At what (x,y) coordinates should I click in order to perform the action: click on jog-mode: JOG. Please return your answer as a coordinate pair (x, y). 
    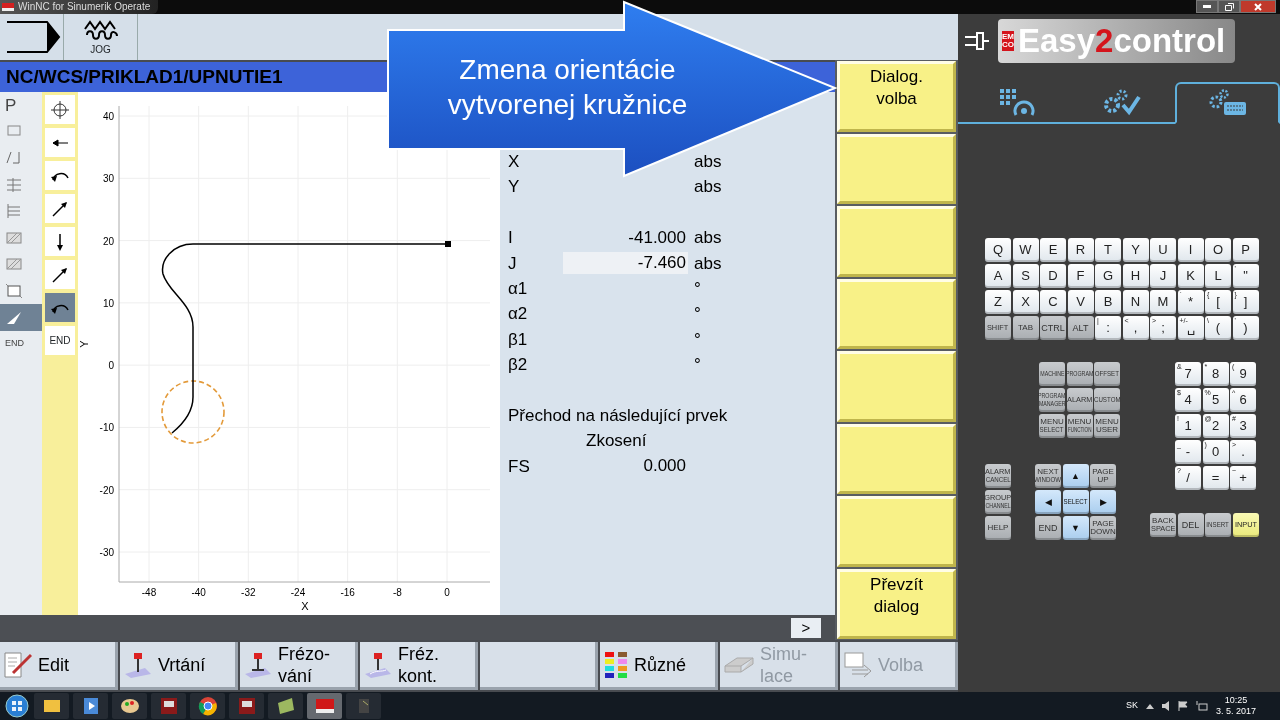
    Looking at the image, I should click on (101, 37).